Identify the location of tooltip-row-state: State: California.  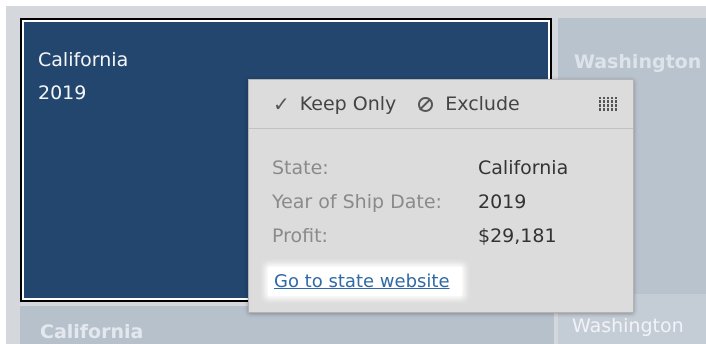
(452, 168).